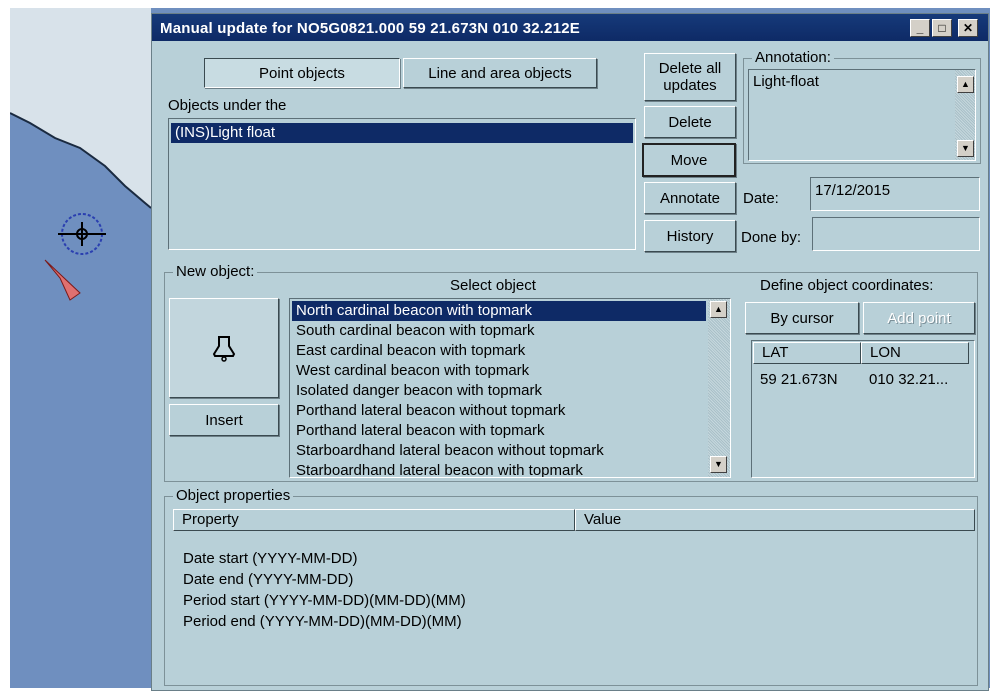  What do you see at coordinates (799, 379) in the screenshot?
I see `lat-value: 59 21.673N` at bounding box center [799, 379].